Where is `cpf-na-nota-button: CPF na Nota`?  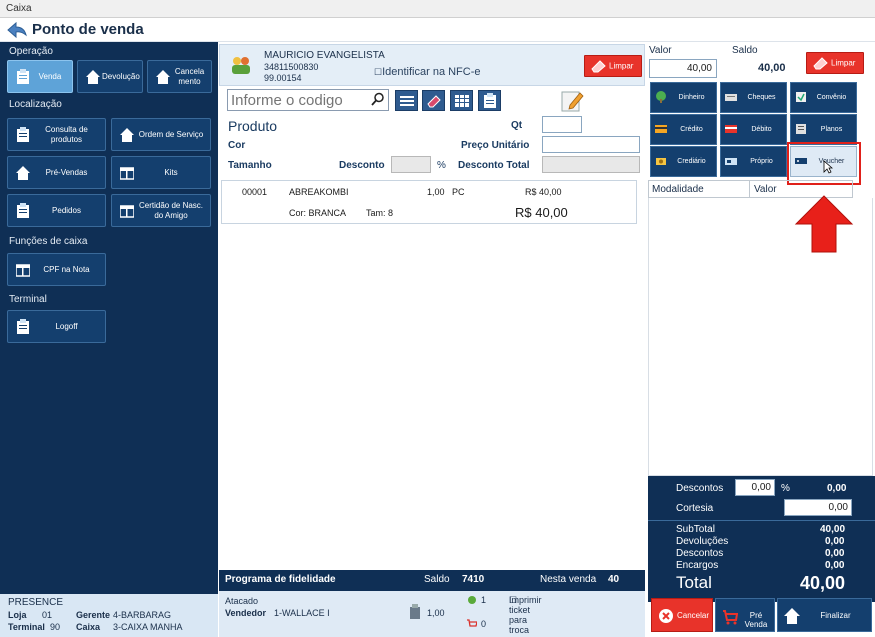 cpf-na-nota-button: CPF na Nota is located at coordinates (56, 269).